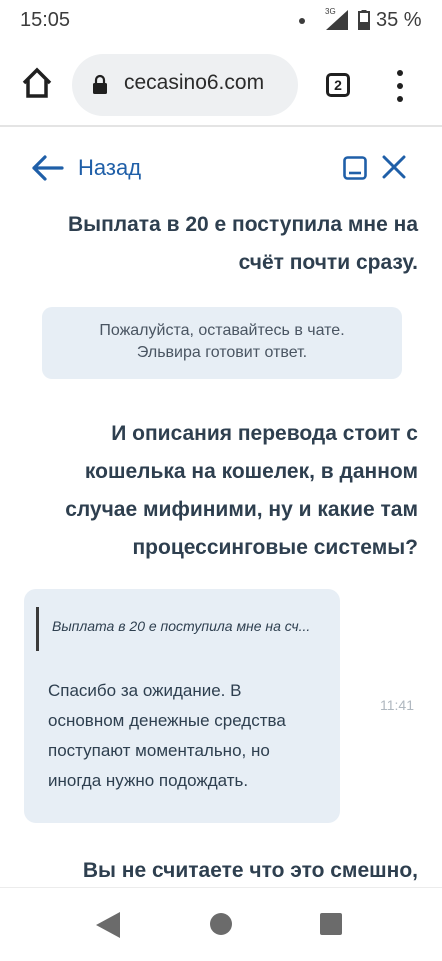 The width and height of the screenshot is (442, 961). What do you see at coordinates (37, 629) in the screenshot?
I see `quote-bar` at bounding box center [37, 629].